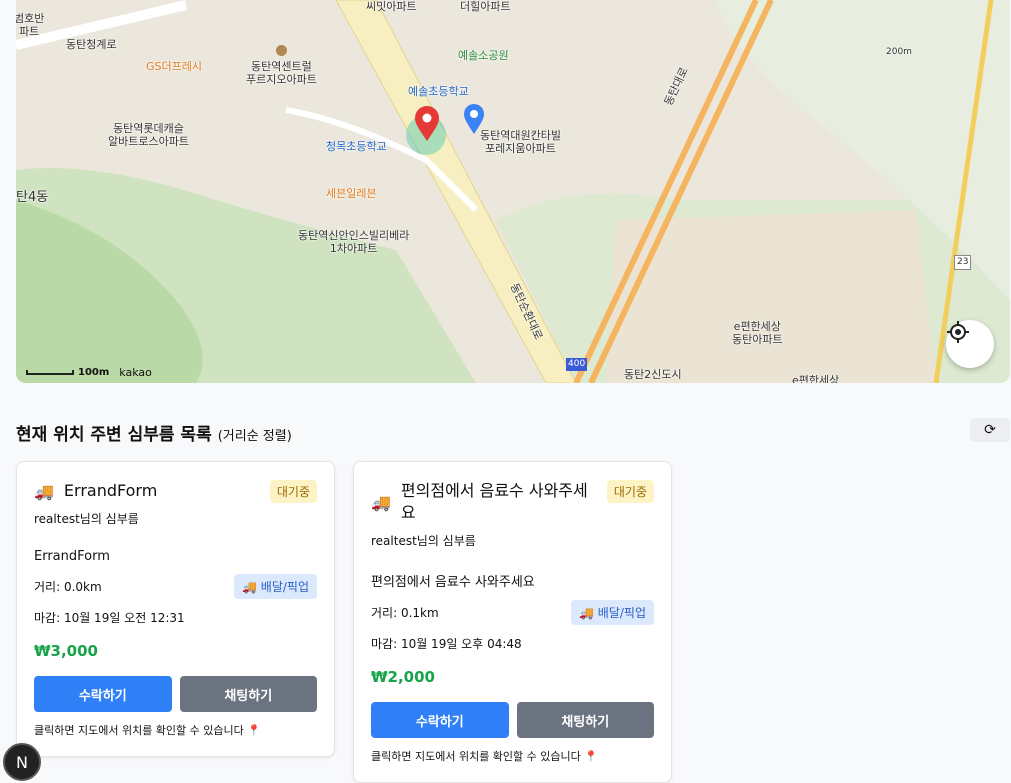 Image resolution: width=1011 pixels, height=783 pixels. I want to click on card-price: ₩3,000, so click(66, 651).